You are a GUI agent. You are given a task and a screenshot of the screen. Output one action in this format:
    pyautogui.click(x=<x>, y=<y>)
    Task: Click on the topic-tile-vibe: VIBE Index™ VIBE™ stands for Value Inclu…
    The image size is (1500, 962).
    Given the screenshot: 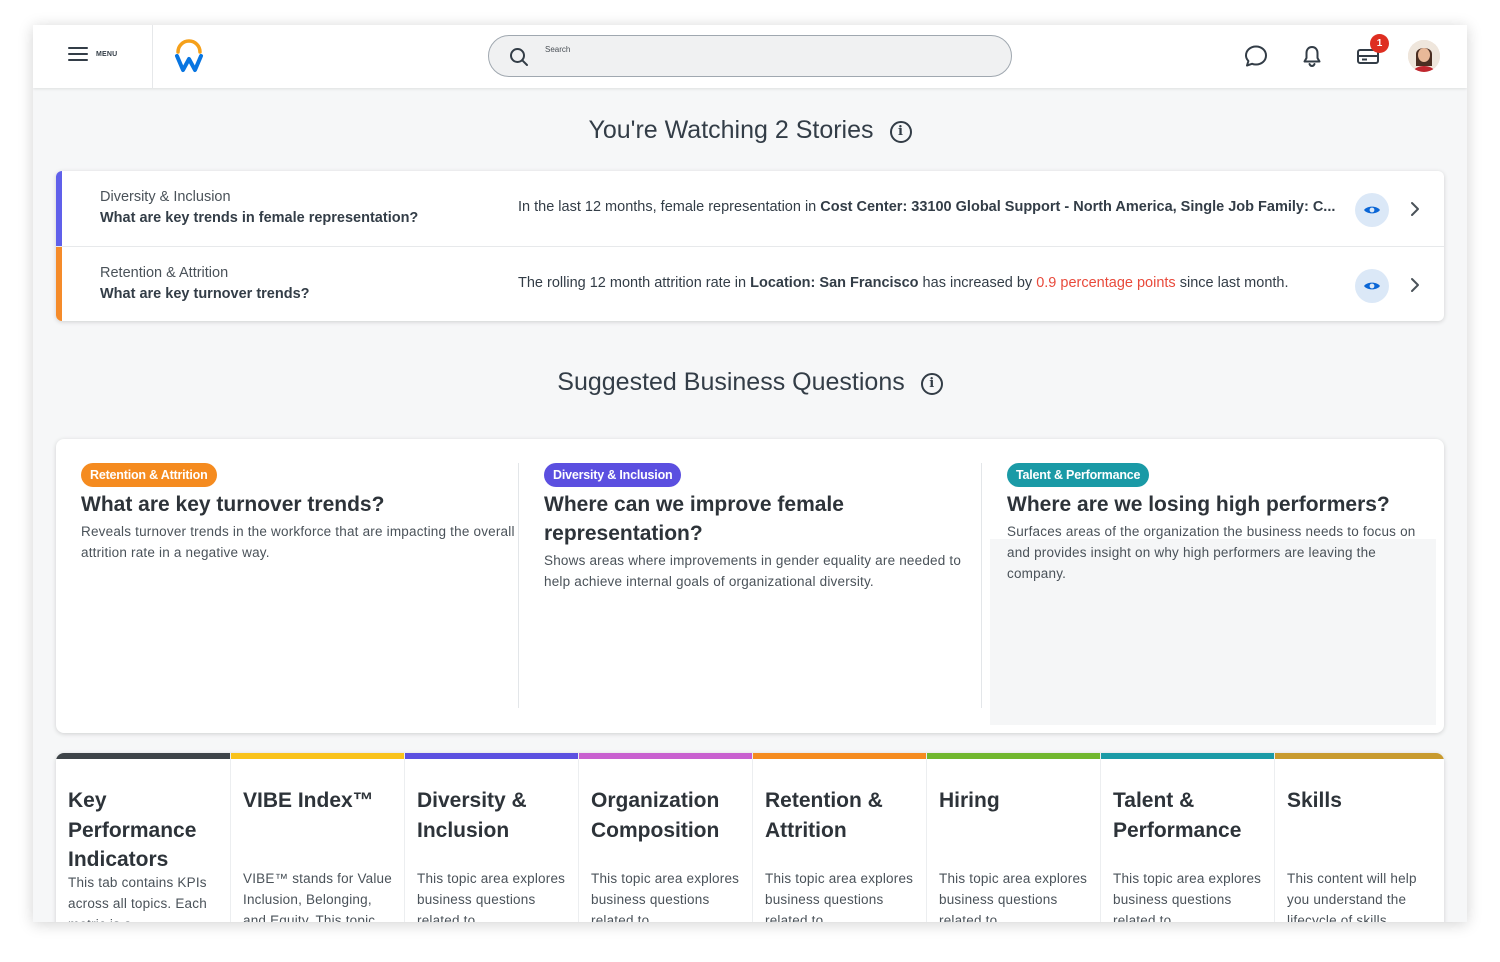 What is the action you would take?
    pyautogui.click(x=317, y=837)
    